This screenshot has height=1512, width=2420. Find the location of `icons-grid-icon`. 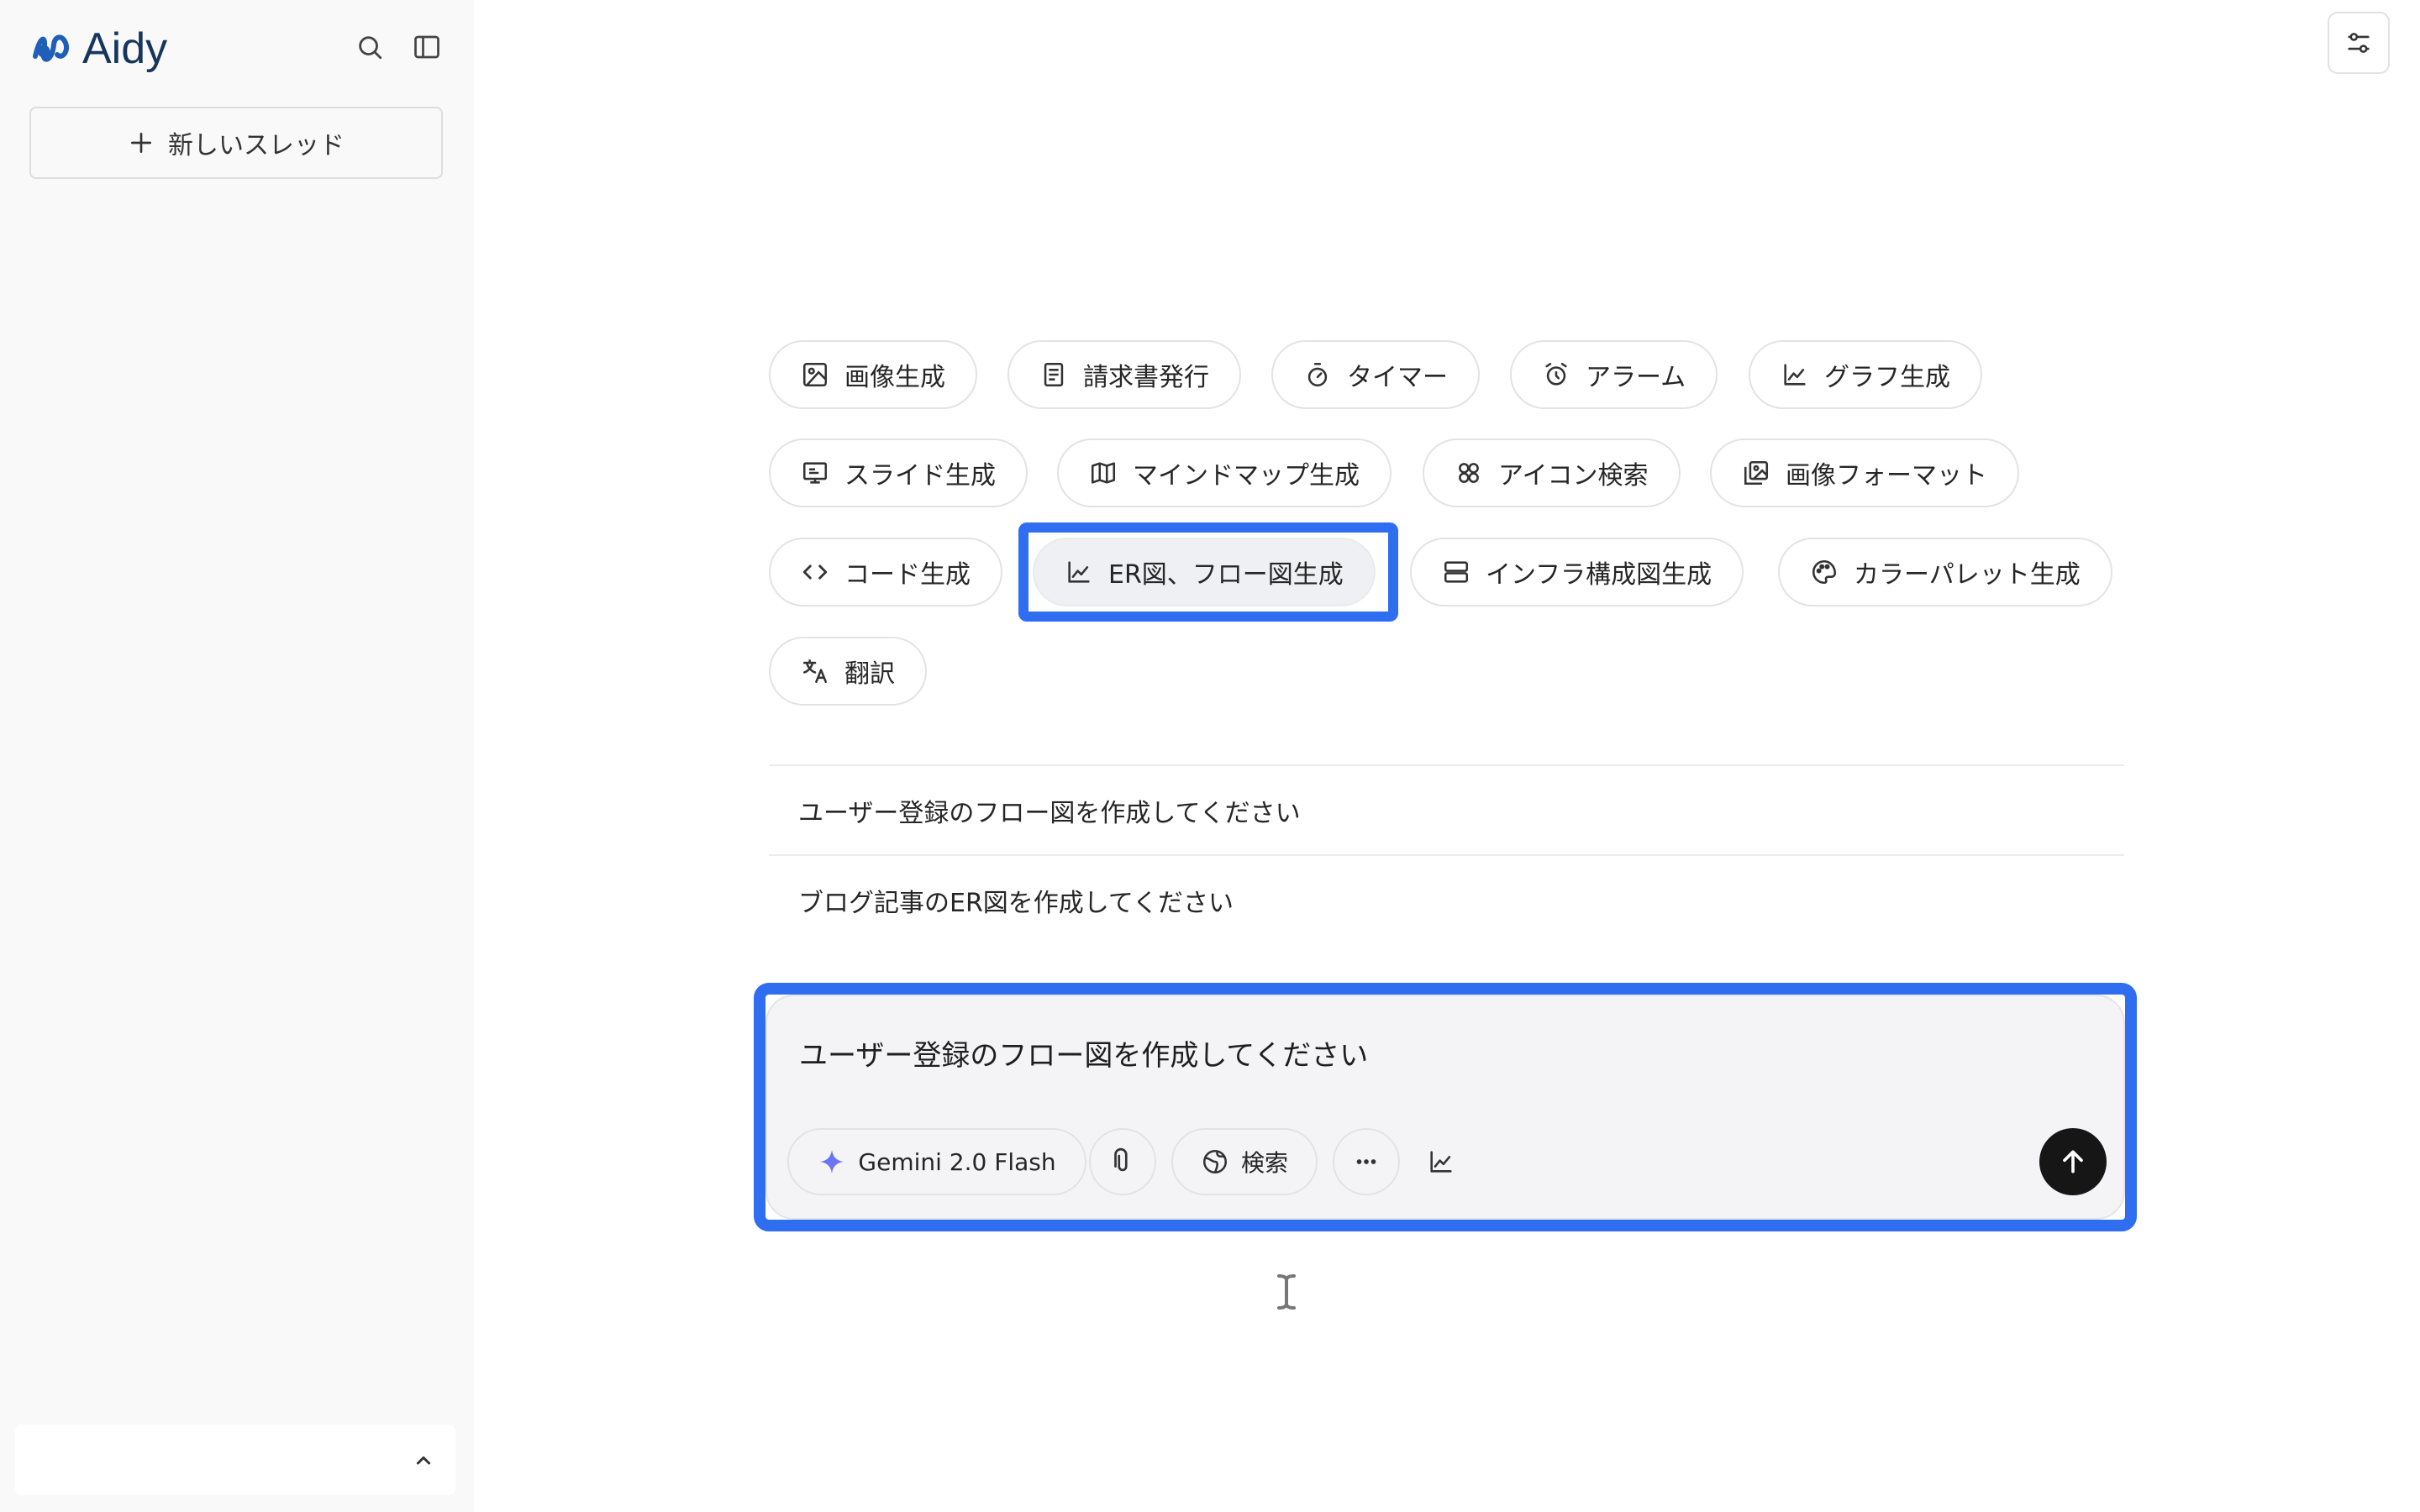

icons-grid-icon is located at coordinates (1469, 473).